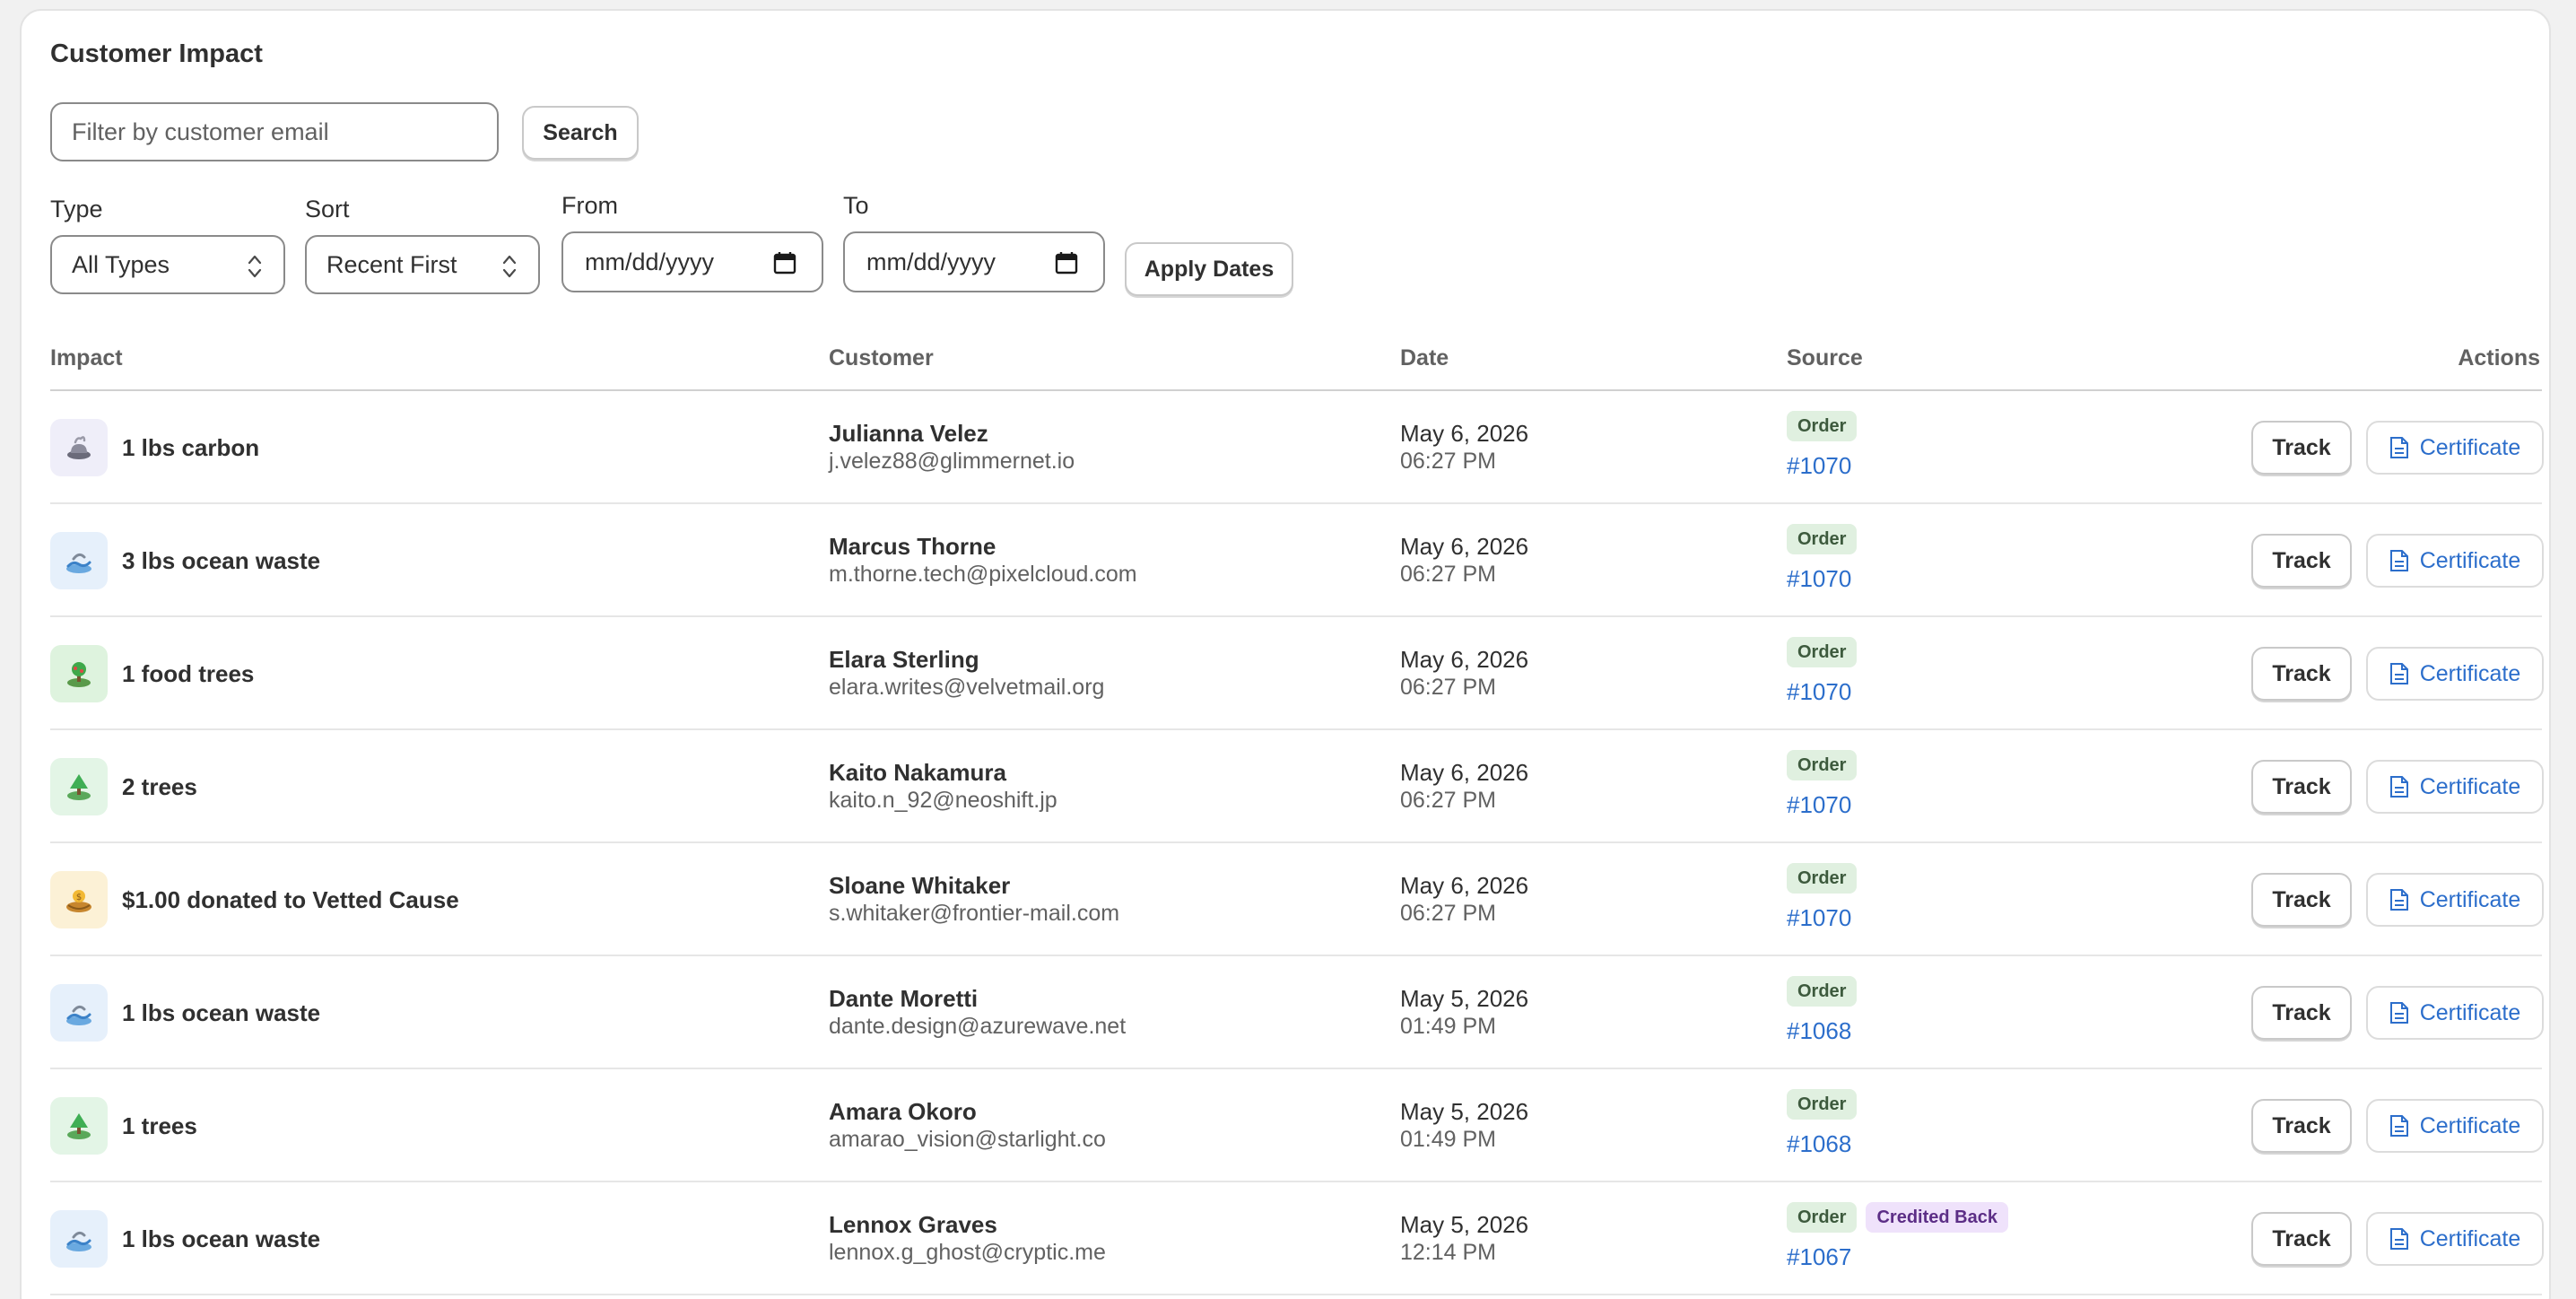 This screenshot has height=1299, width=2576. What do you see at coordinates (967, 687) in the screenshot?
I see `customer-email: elara.writes@velvetmail.org` at bounding box center [967, 687].